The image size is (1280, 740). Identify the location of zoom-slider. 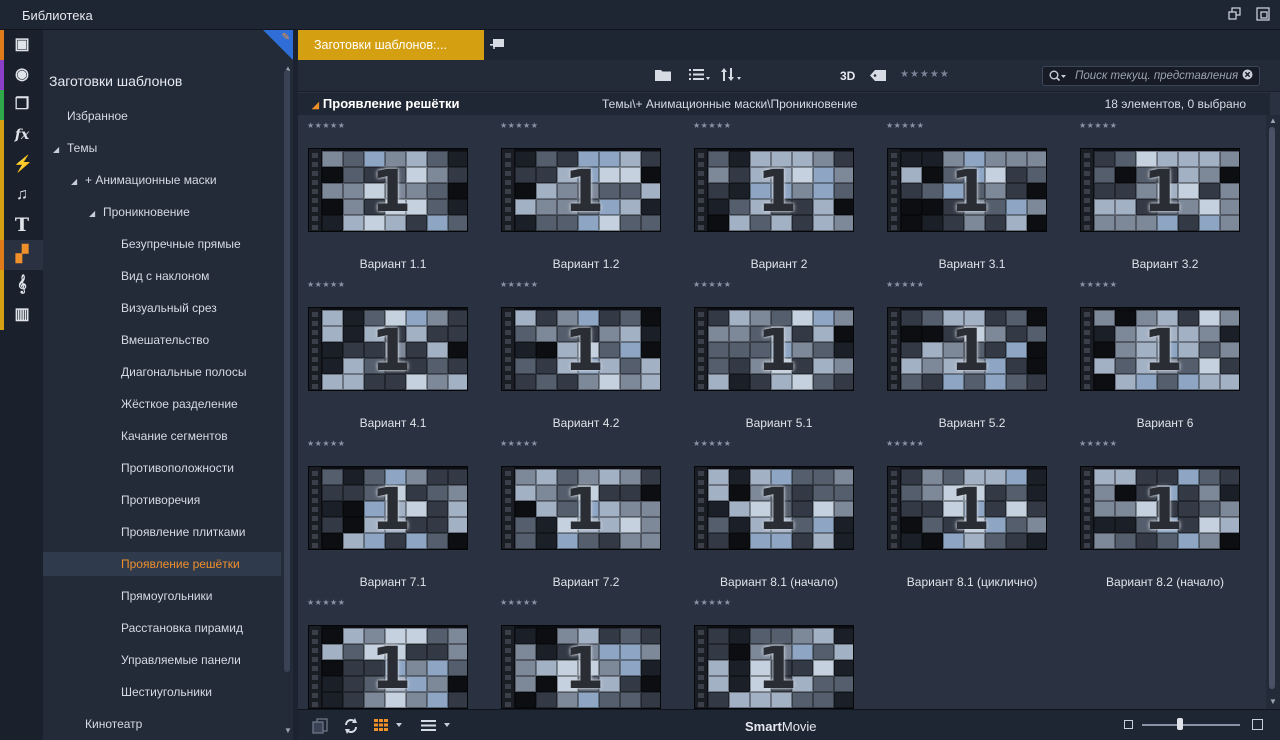
(1191, 724).